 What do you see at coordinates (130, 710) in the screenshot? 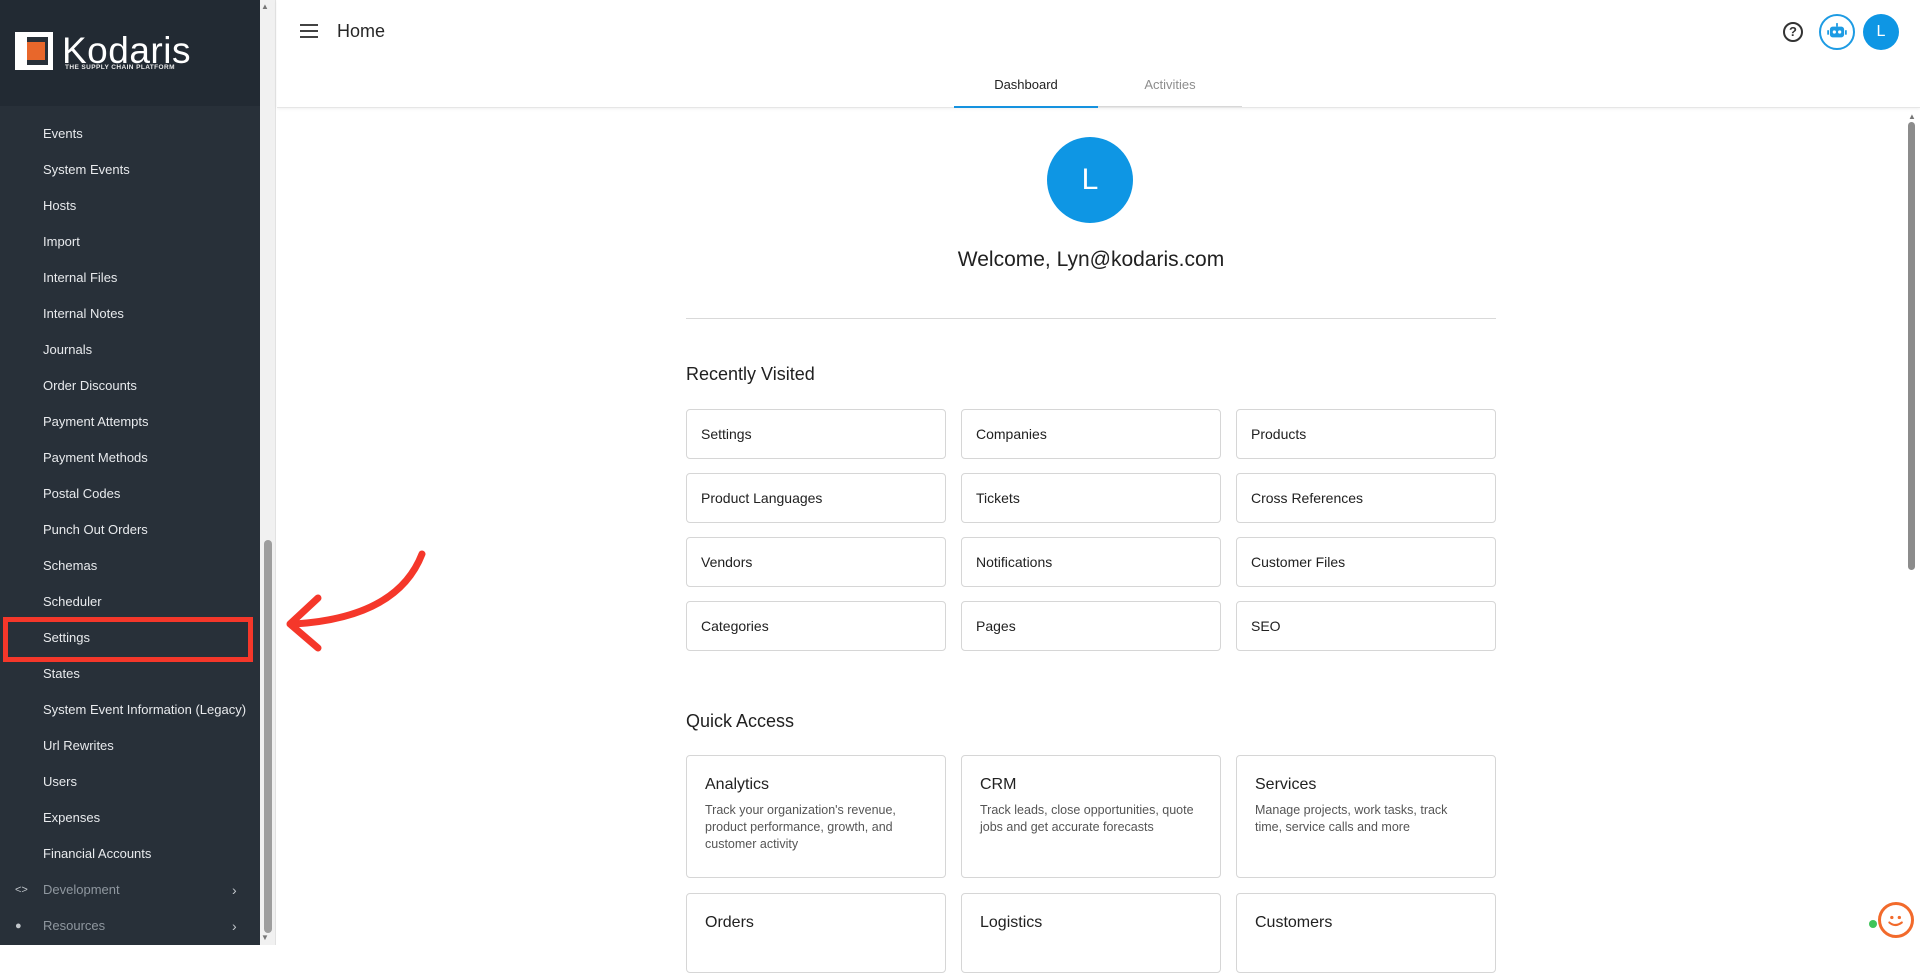
I see `sidebar-item-system-event-information: System Event Information (Legacy)` at bounding box center [130, 710].